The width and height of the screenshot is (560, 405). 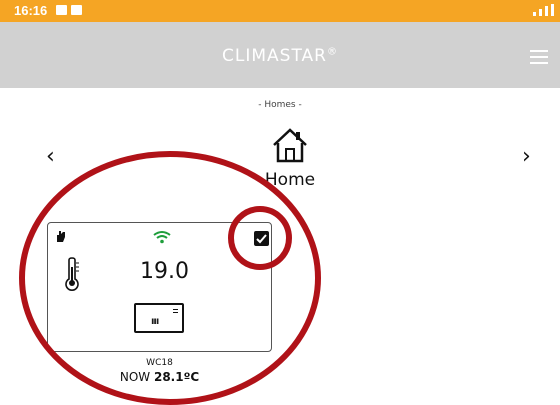 What do you see at coordinates (280, 11) in the screenshot?
I see `status-bar: 16:16` at bounding box center [280, 11].